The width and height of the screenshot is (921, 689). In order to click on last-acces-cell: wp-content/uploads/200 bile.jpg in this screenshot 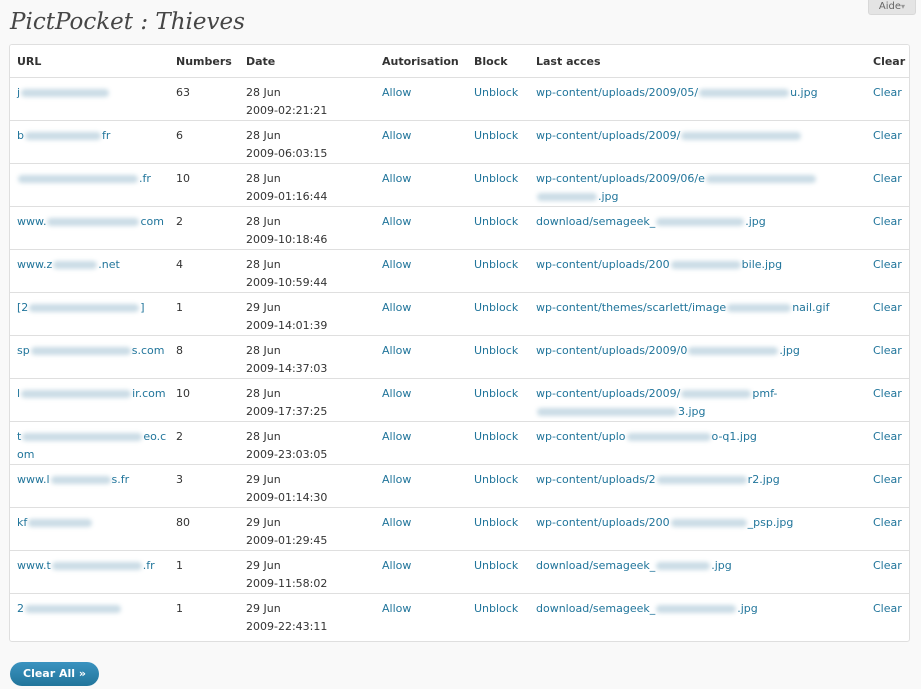, I will do `click(697, 271)`.